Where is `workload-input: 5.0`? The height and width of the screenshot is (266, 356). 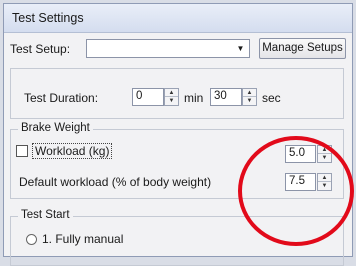 workload-input: 5.0 is located at coordinates (300, 154).